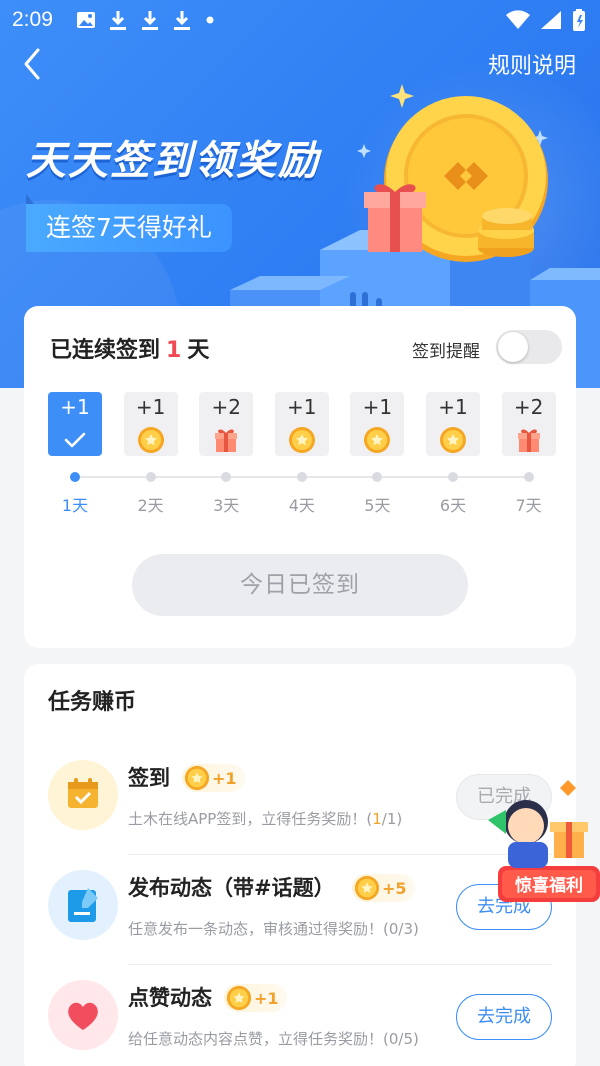  I want to click on task-progress: 1, so click(377, 819).